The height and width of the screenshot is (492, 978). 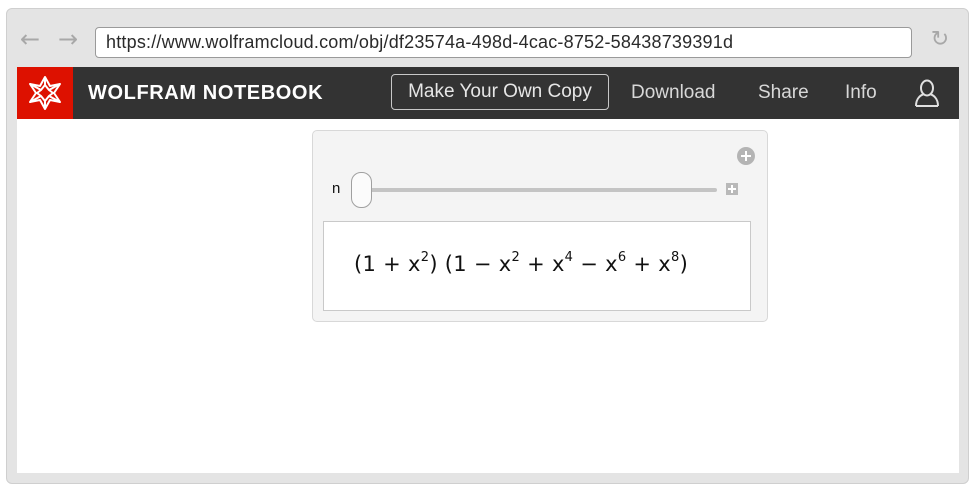 I want to click on reload-icon: ↻, so click(x=940, y=40).